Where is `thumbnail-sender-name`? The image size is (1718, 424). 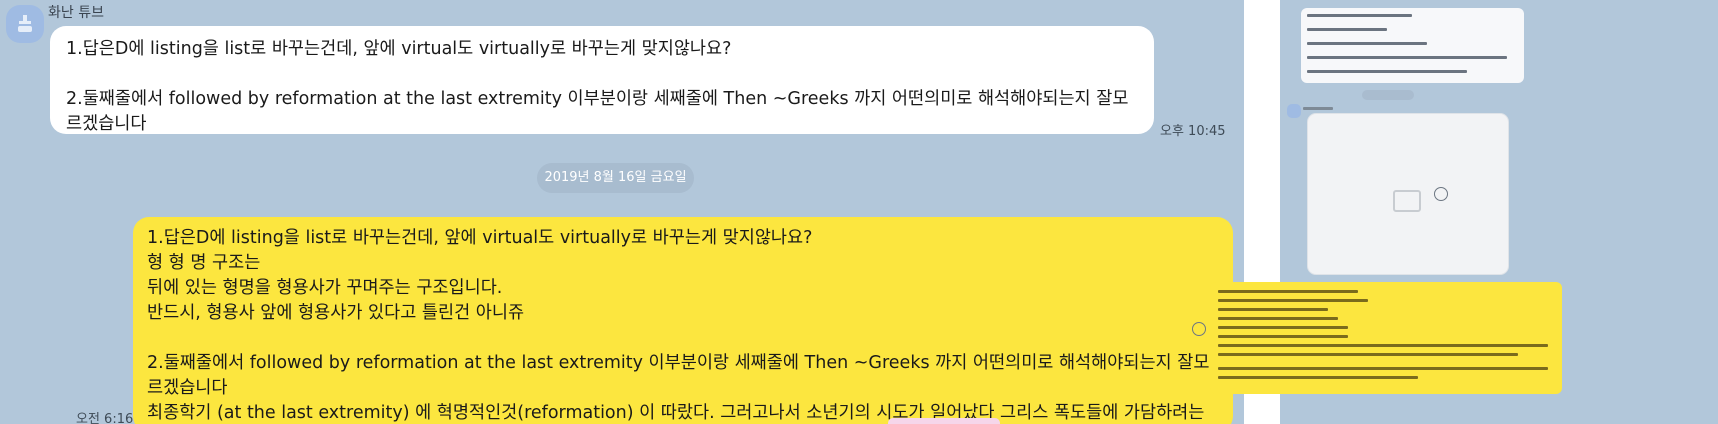
thumbnail-sender-name is located at coordinates (1318, 108).